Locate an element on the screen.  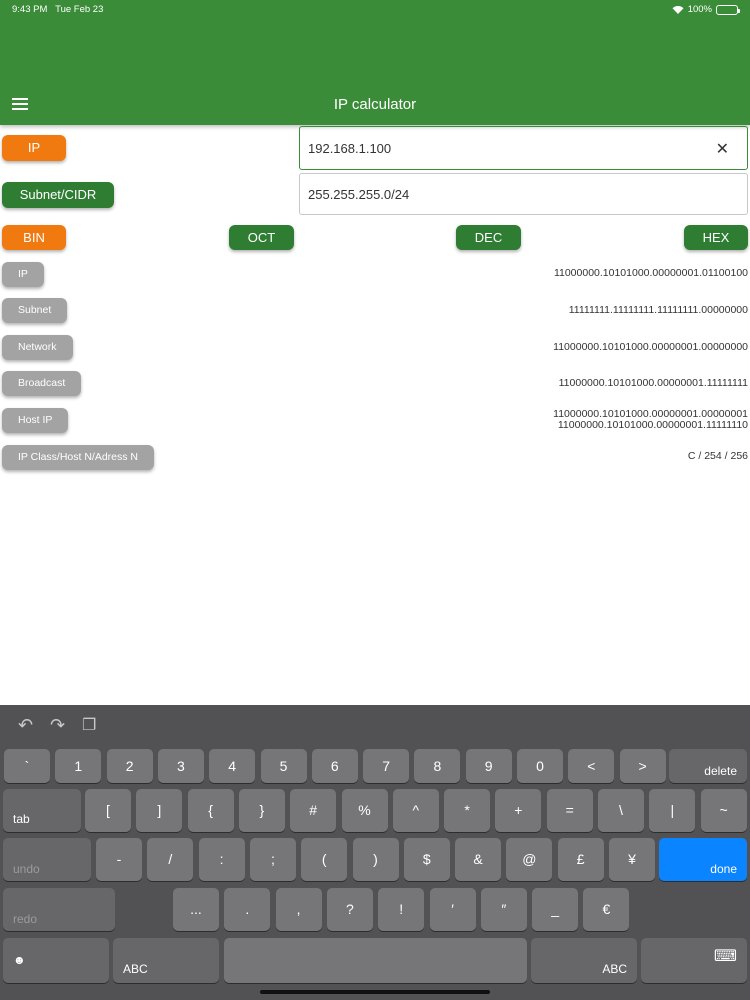
subnet-input-value: 255.255.255.0/24 is located at coordinates (359, 194).